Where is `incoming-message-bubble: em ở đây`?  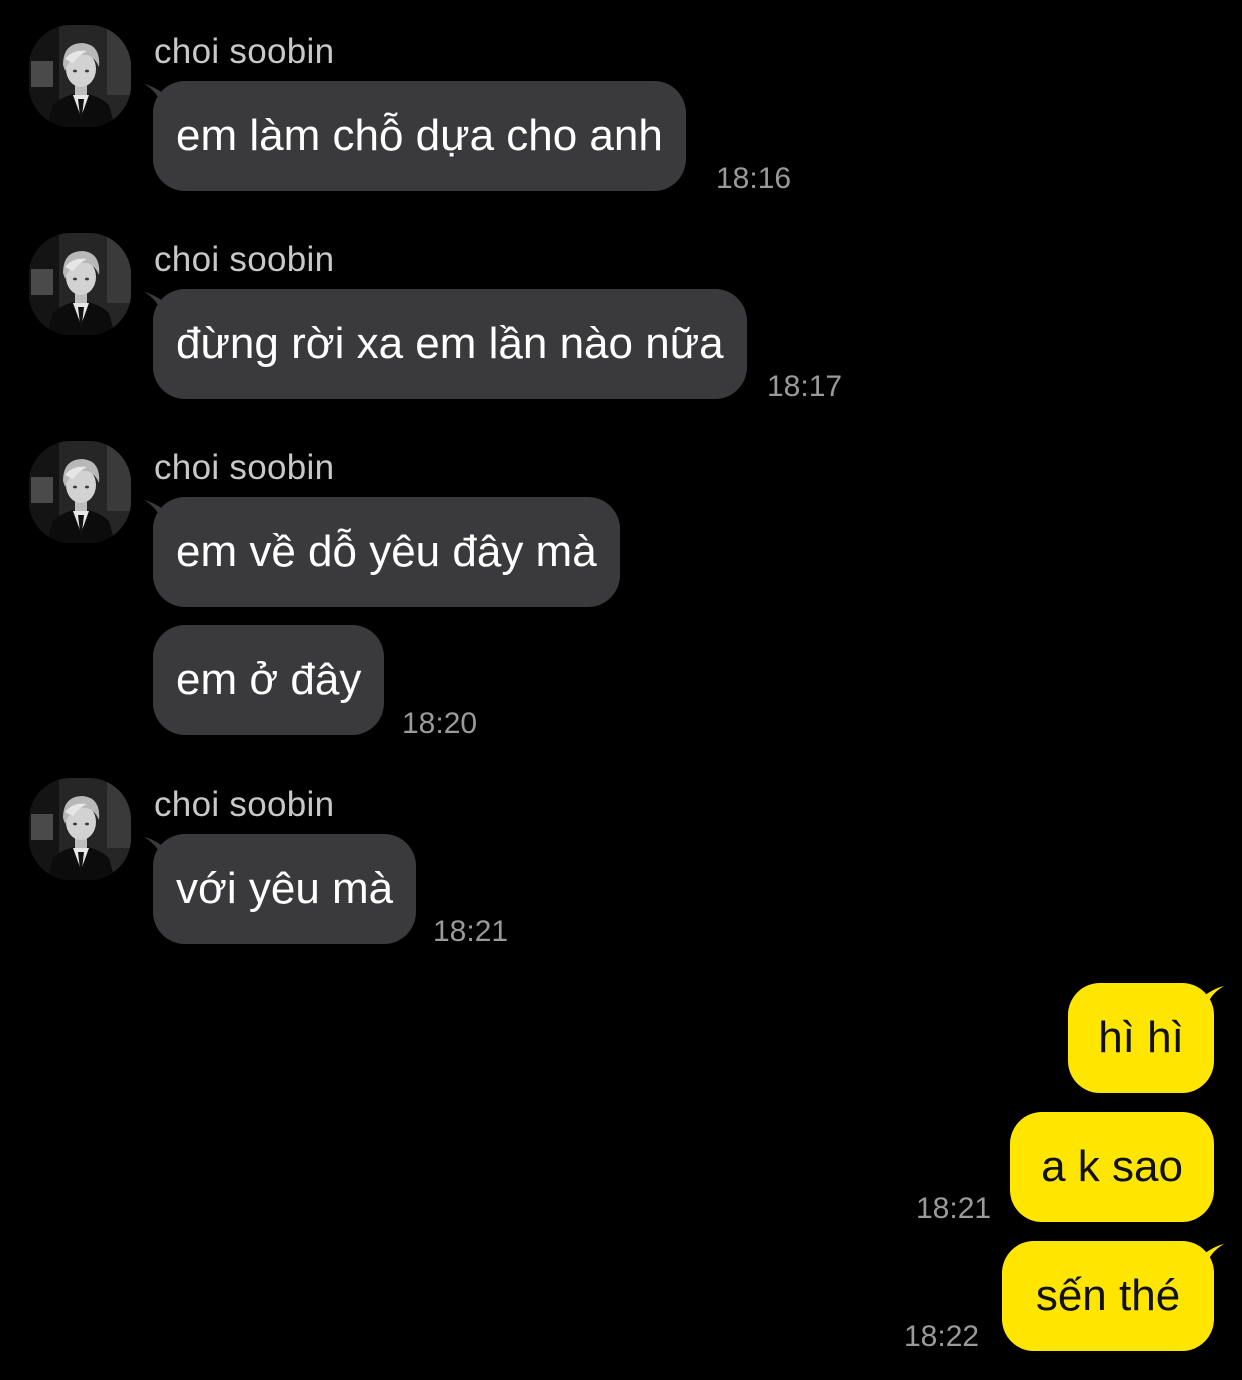 incoming-message-bubble: em ở đây is located at coordinates (269, 680).